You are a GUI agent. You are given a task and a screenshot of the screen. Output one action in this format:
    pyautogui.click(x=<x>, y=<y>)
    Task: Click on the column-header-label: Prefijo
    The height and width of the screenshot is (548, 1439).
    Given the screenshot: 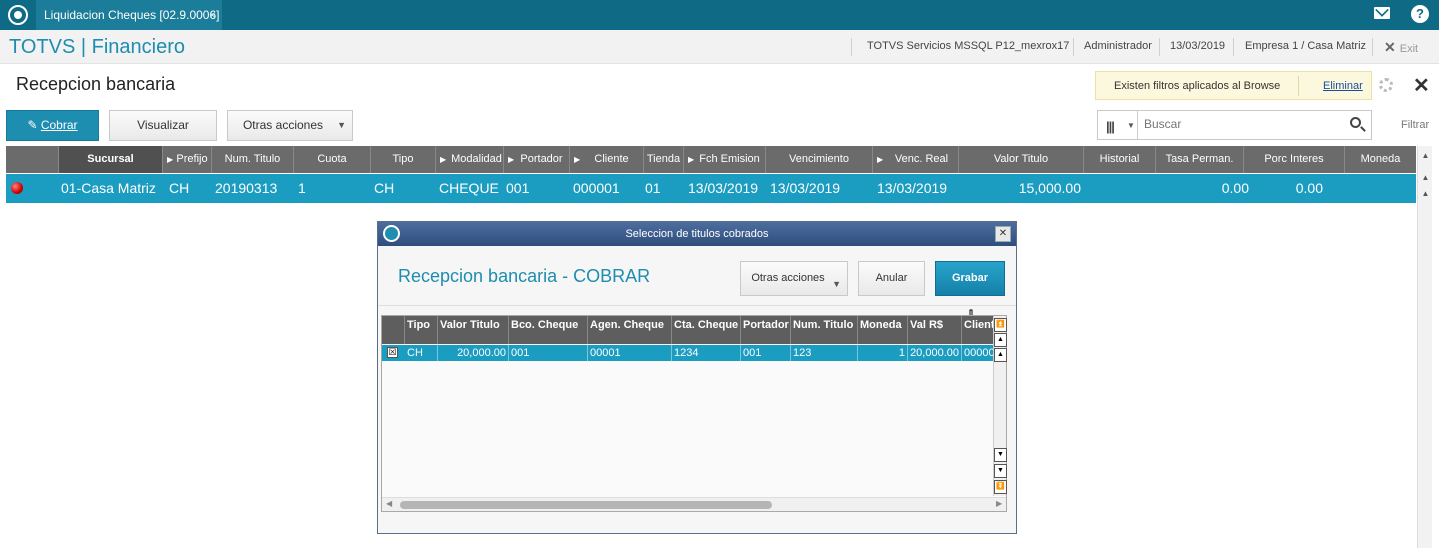 What is the action you would take?
    pyautogui.click(x=192, y=159)
    